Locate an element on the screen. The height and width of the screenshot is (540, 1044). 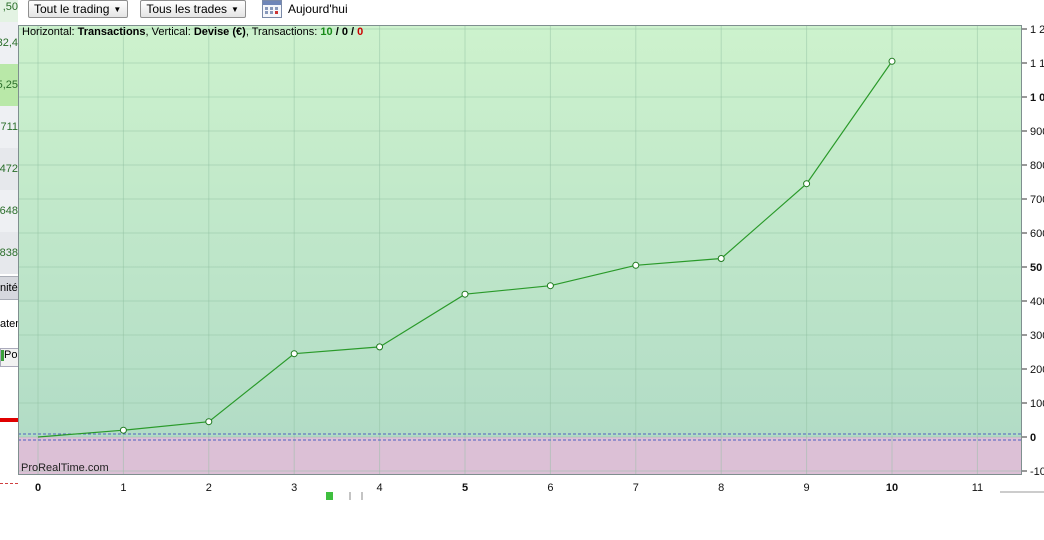
transactions-label: Transactions: is located at coordinates (284, 32).